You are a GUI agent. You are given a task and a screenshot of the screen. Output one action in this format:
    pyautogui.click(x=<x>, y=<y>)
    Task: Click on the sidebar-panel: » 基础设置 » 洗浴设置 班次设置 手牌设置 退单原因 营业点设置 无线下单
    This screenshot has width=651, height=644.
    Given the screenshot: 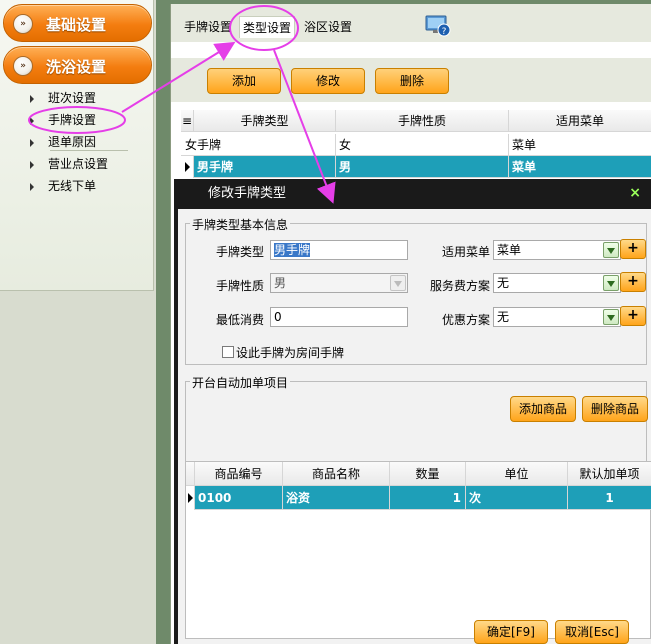 What is the action you would take?
    pyautogui.click(x=77, y=145)
    